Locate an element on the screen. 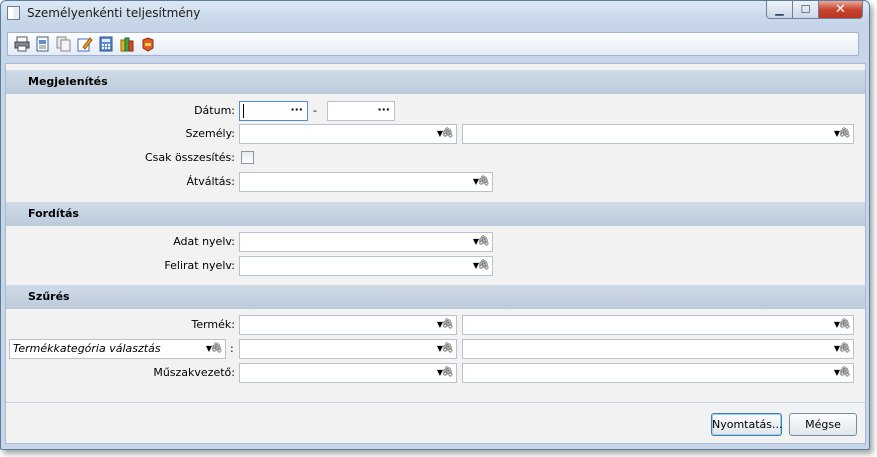  shift-leader-label: Műszakvezető: is located at coordinates (194, 372).